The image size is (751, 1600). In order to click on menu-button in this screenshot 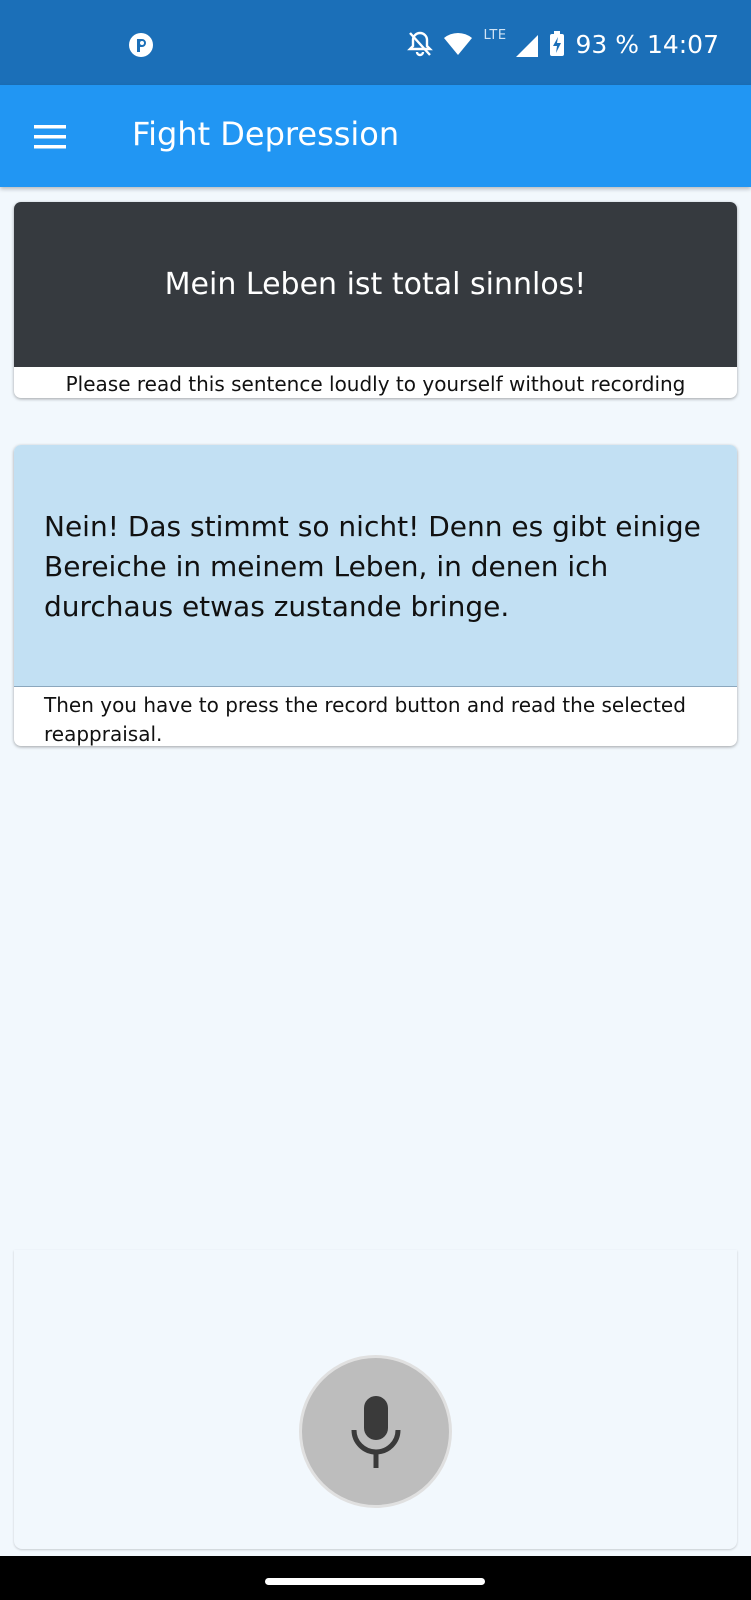, I will do `click(50, 137)`.